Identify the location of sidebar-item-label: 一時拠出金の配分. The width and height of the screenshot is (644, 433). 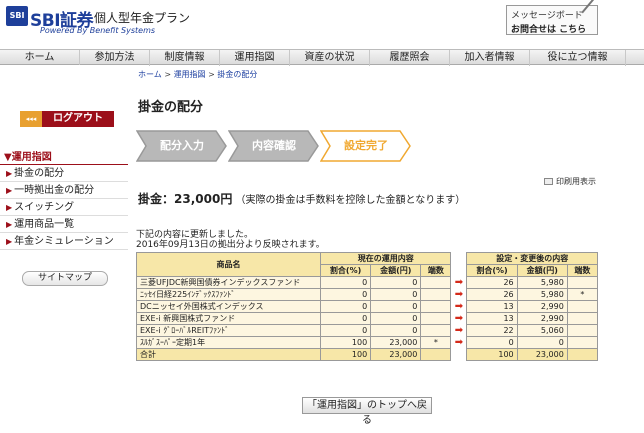
(54, 190).